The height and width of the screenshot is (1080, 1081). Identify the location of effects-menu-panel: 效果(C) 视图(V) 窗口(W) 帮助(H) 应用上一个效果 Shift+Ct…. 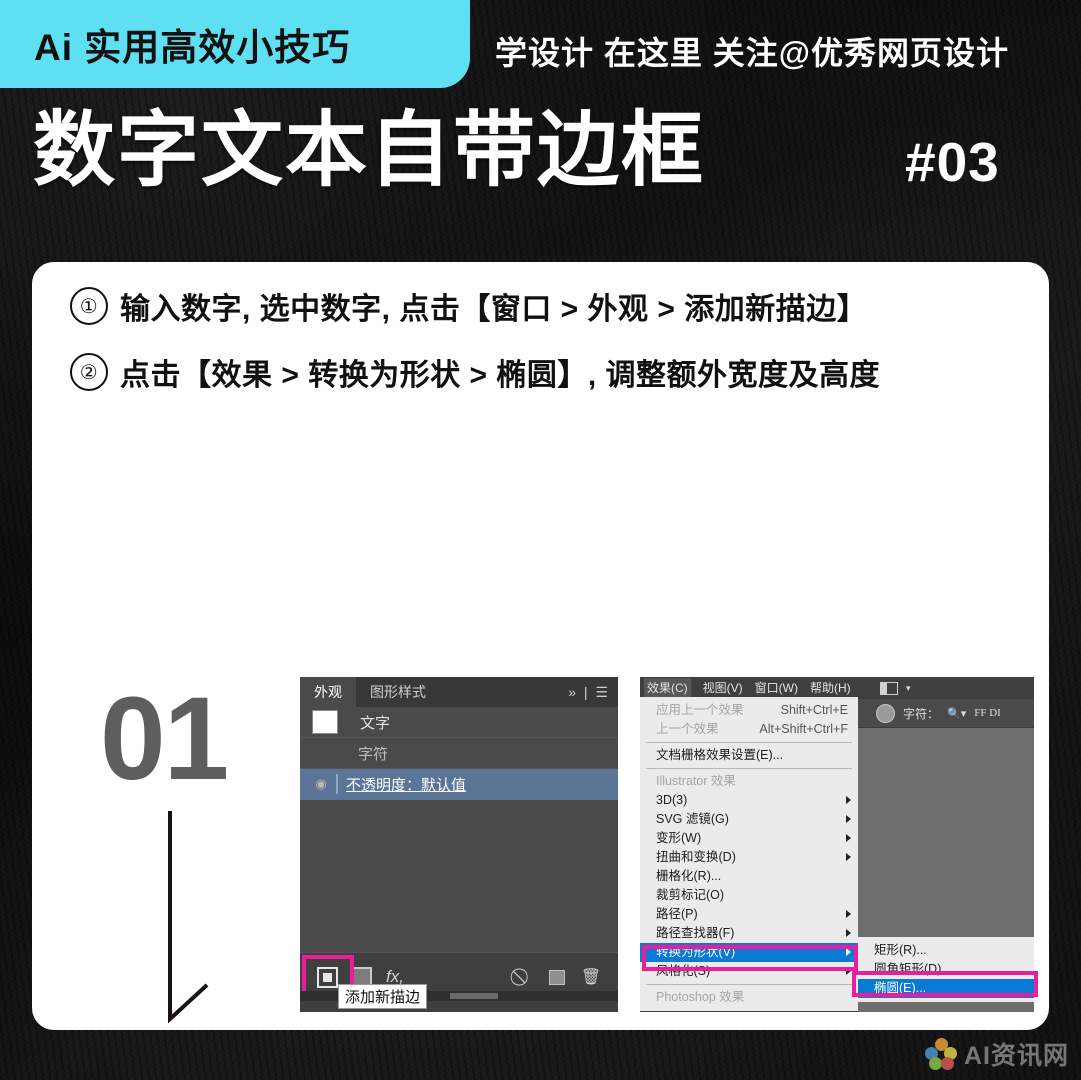
(749, 844).